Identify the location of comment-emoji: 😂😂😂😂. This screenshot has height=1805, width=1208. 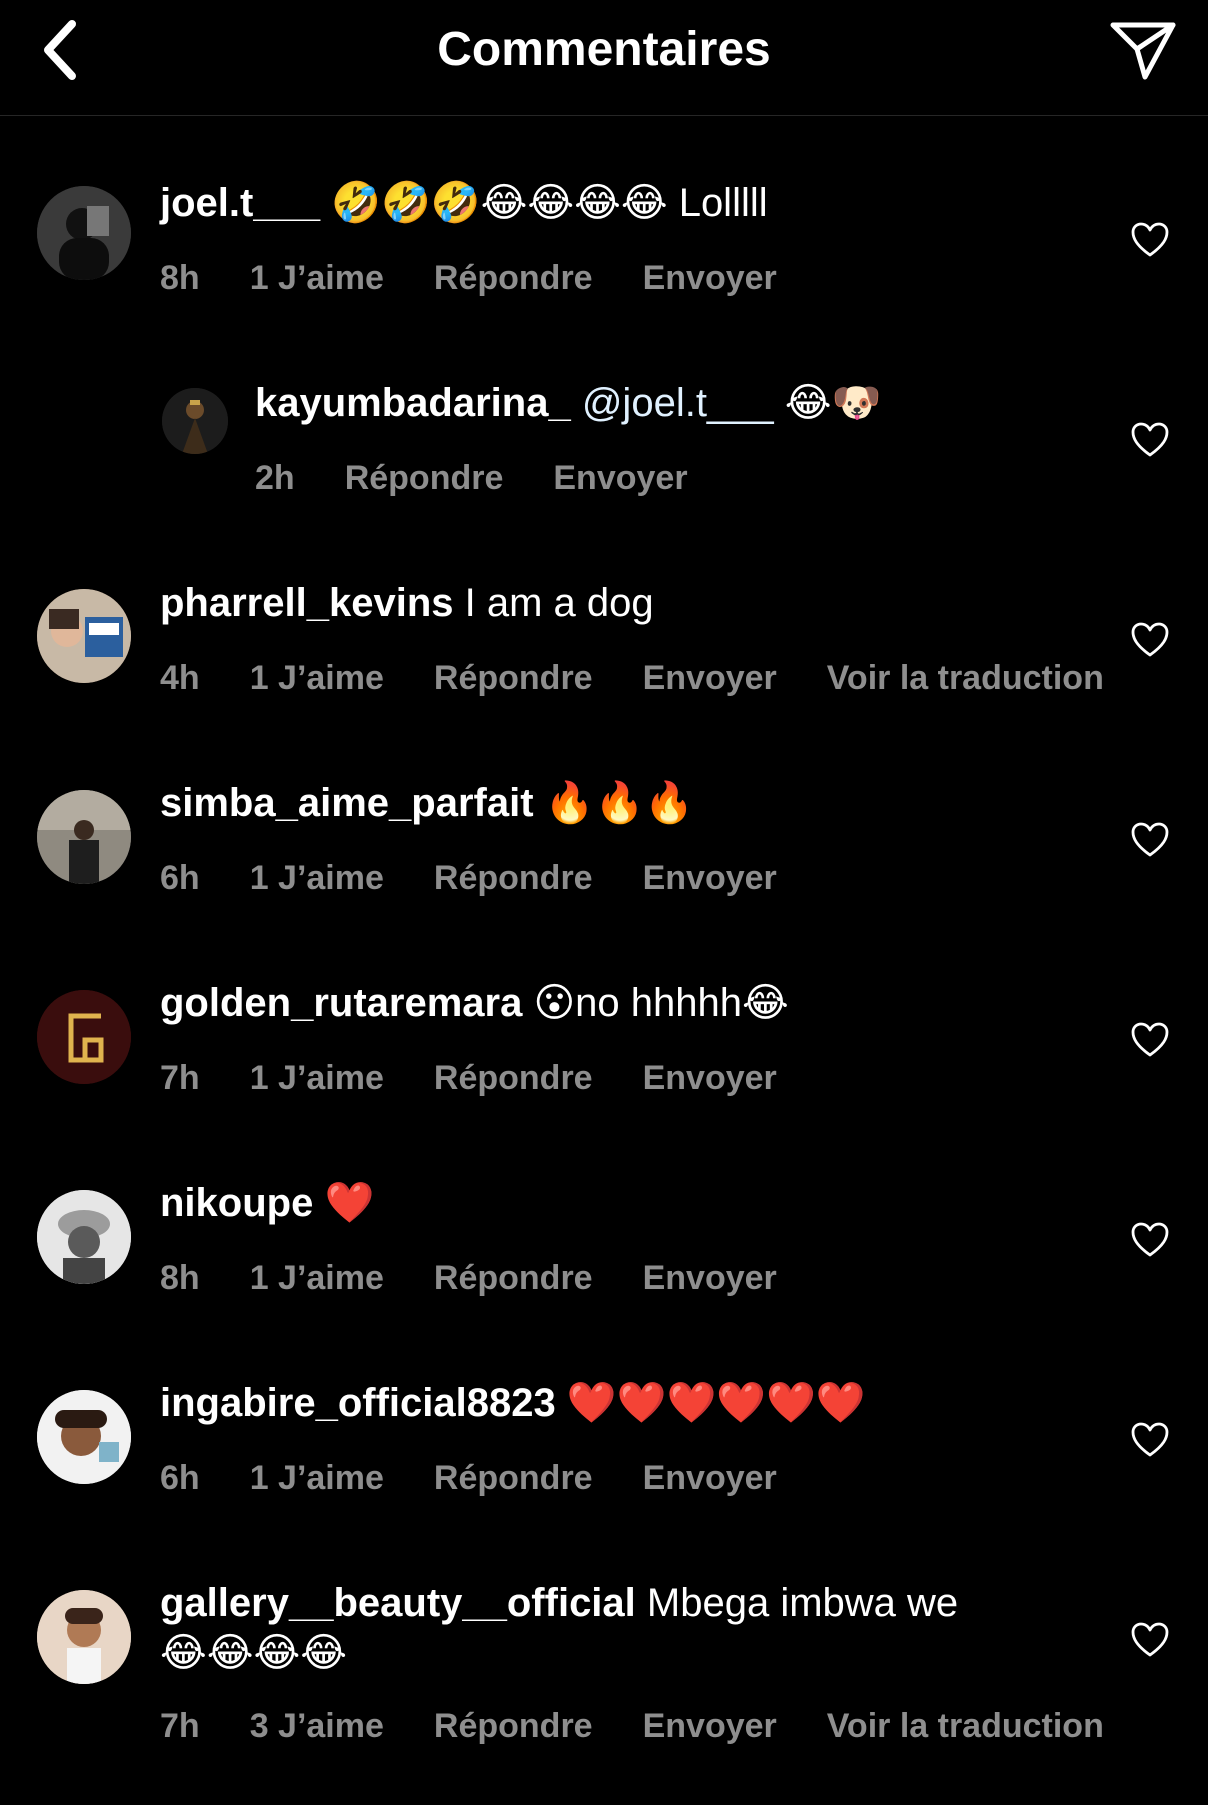
(253, 1653).